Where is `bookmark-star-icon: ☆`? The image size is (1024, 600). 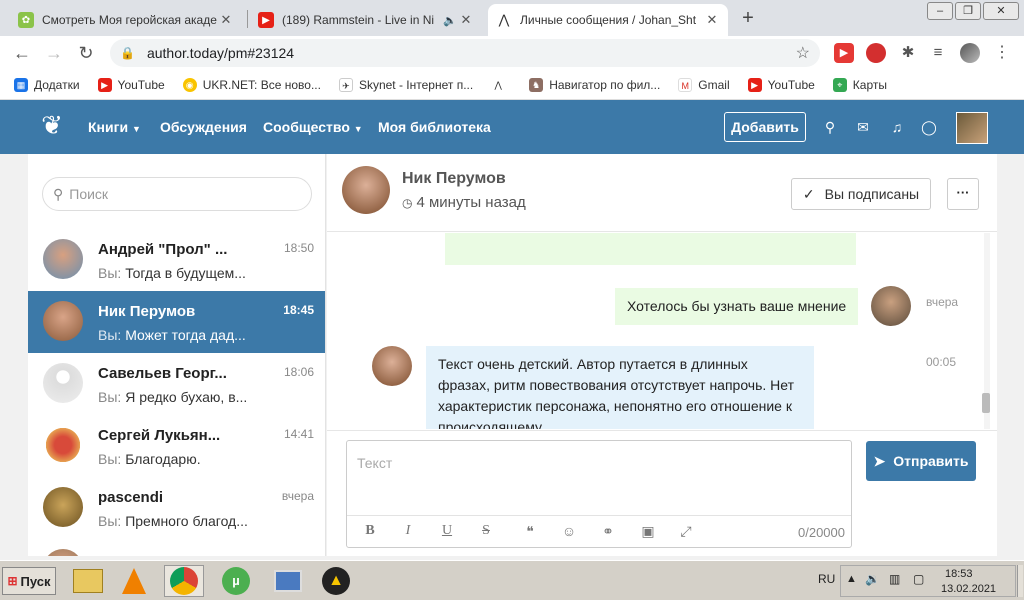
bookmark-star-icon: ☆ is located at coordinates (803, 53).